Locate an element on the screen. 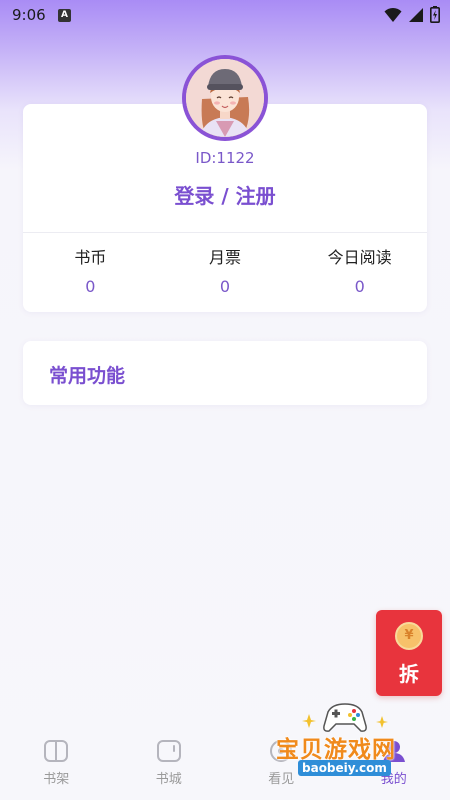 This screenshot has height=800, width=450. stats-row: 书币 0 月票 0 今日阅读 0 is located at coordinates (225, 274).